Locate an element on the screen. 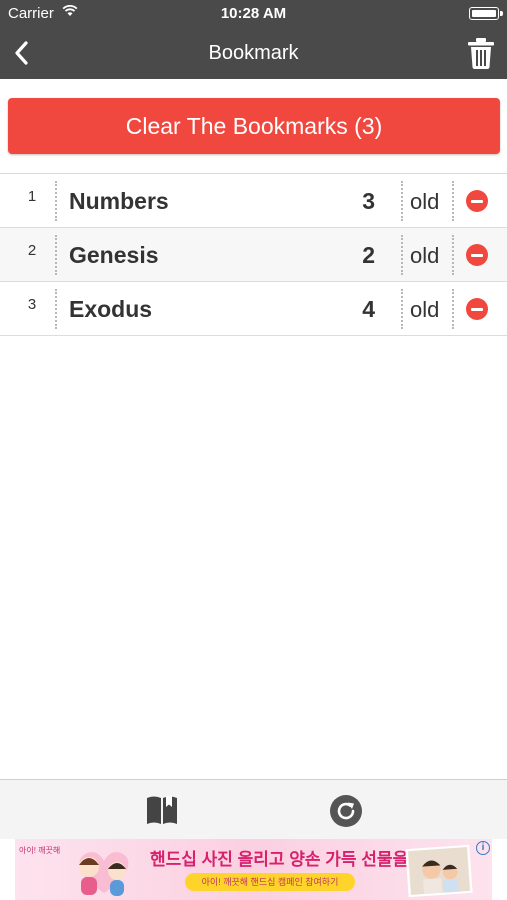 Image resolution: width=507 pixels, height=900 pixels. nav-bar: Bookmark is located at coordinates (253, 53).